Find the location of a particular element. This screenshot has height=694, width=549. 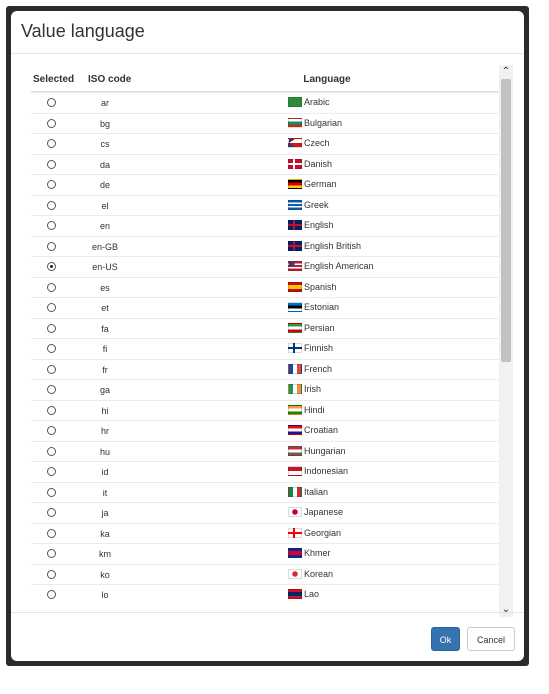

table-row: es Spanish is located at coordinates (265, 287).